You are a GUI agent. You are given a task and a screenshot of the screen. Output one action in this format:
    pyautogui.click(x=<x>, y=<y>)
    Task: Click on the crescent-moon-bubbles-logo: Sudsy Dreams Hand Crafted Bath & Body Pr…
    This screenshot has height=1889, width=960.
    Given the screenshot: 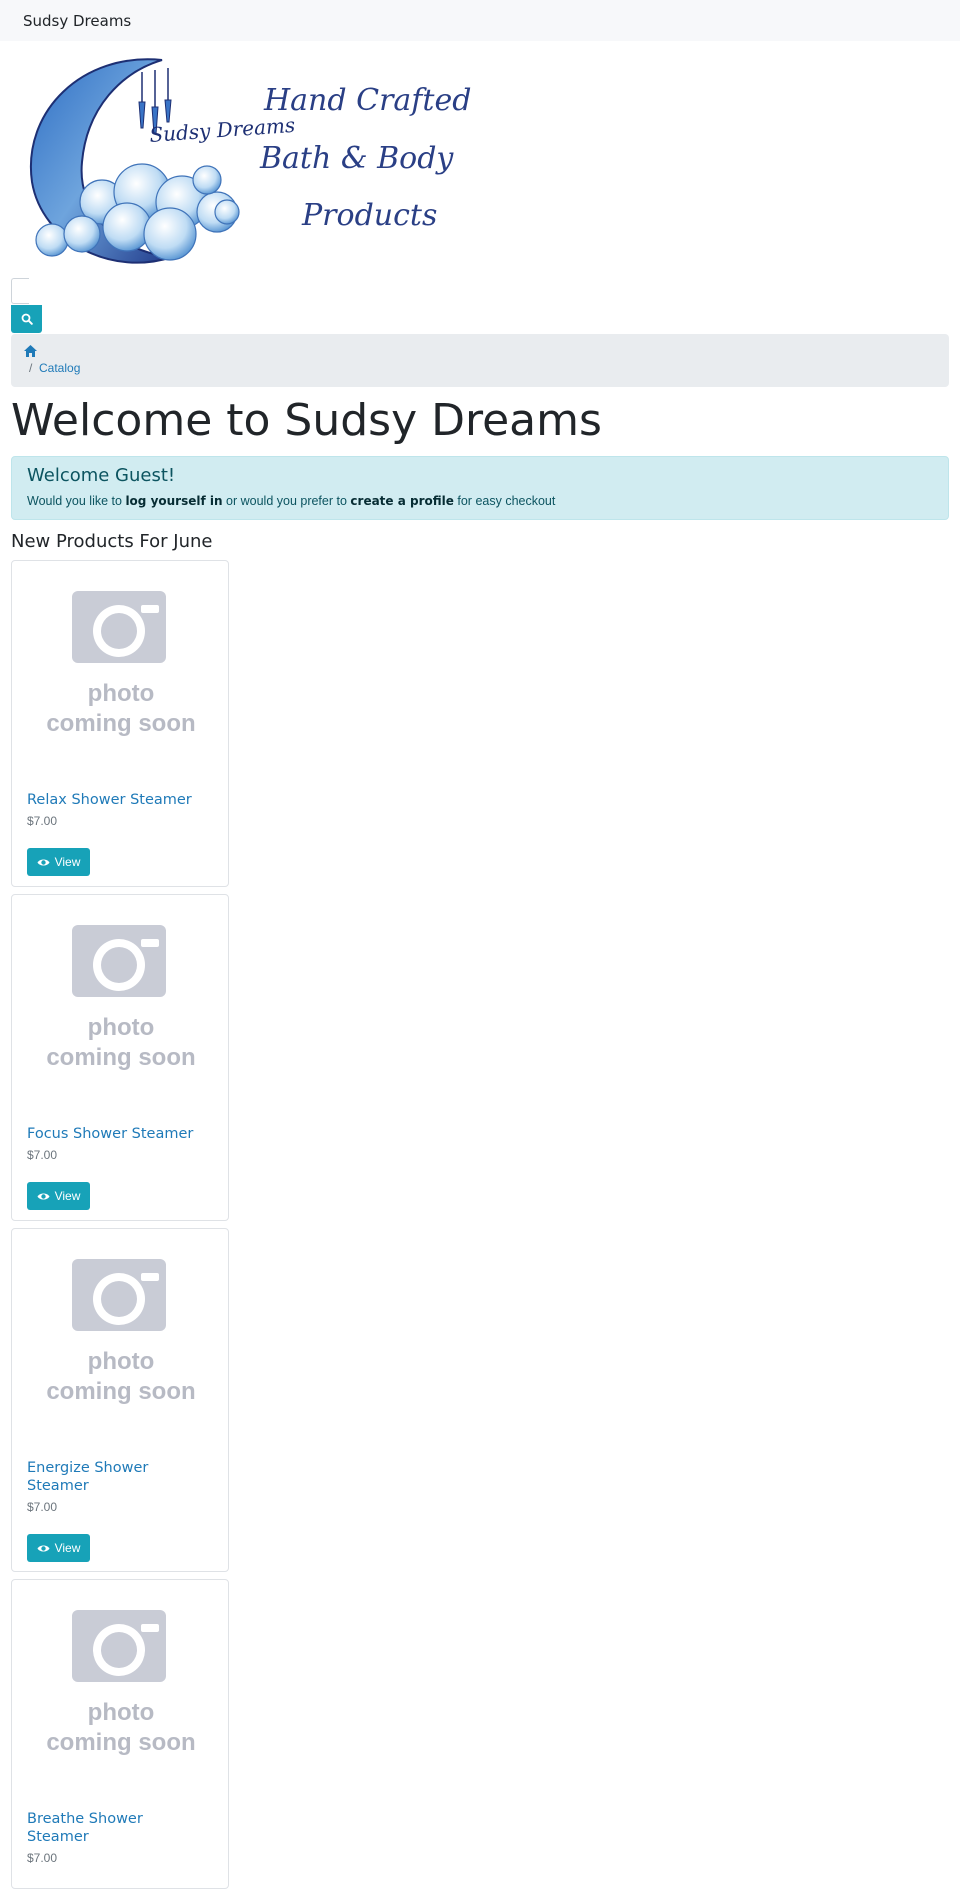 What is the action you would take?
    pyautogui.click(x=252, y=162)
    